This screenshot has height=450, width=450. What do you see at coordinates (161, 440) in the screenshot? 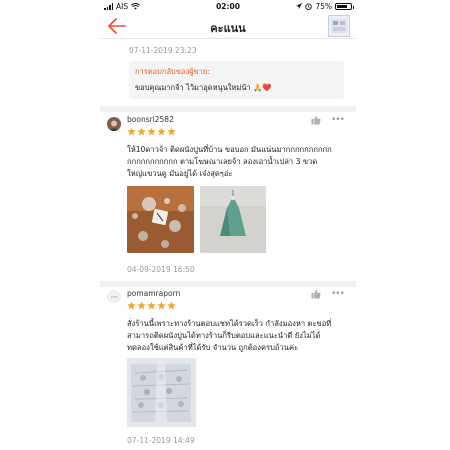
I see `review-date: 07-11-2019 14:49` at bounding box center [161, 440].